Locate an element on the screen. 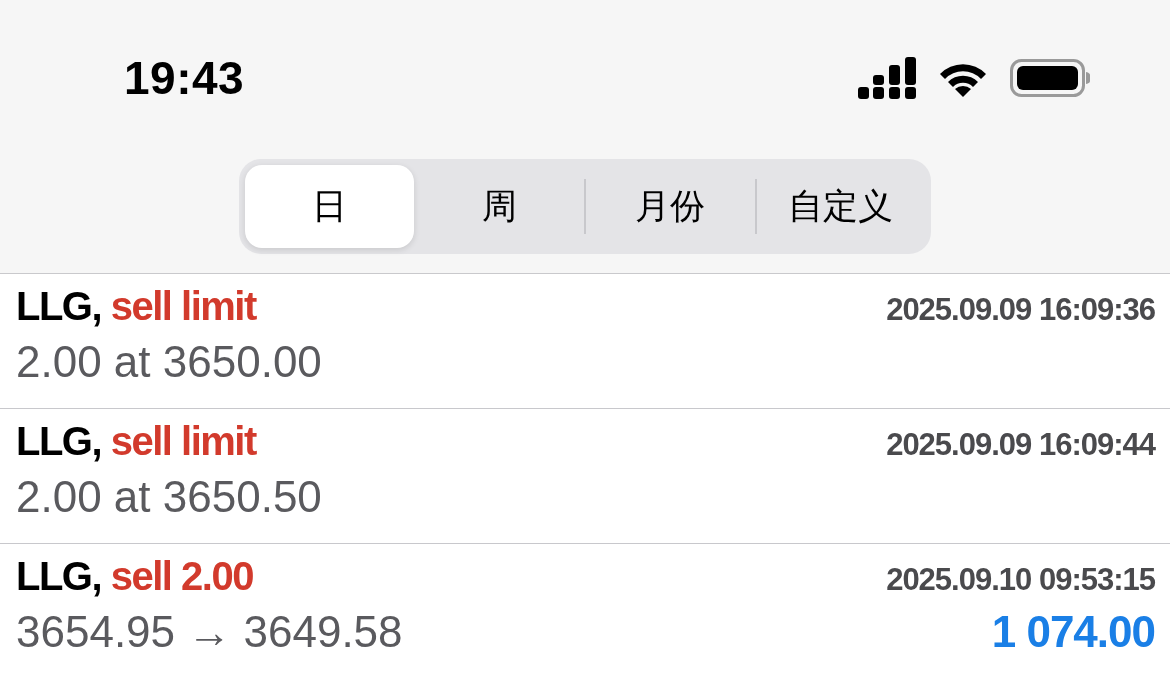 The image size is (1170, 675). period-tab: 月份 is located at coordinates (670, 206).